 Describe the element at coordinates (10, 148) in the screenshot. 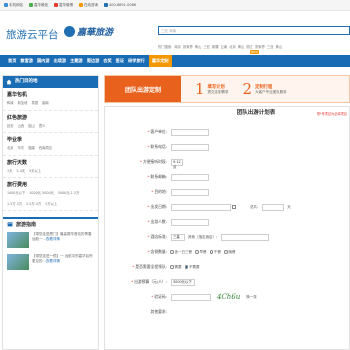

I see `section-link: 北京` at that location.